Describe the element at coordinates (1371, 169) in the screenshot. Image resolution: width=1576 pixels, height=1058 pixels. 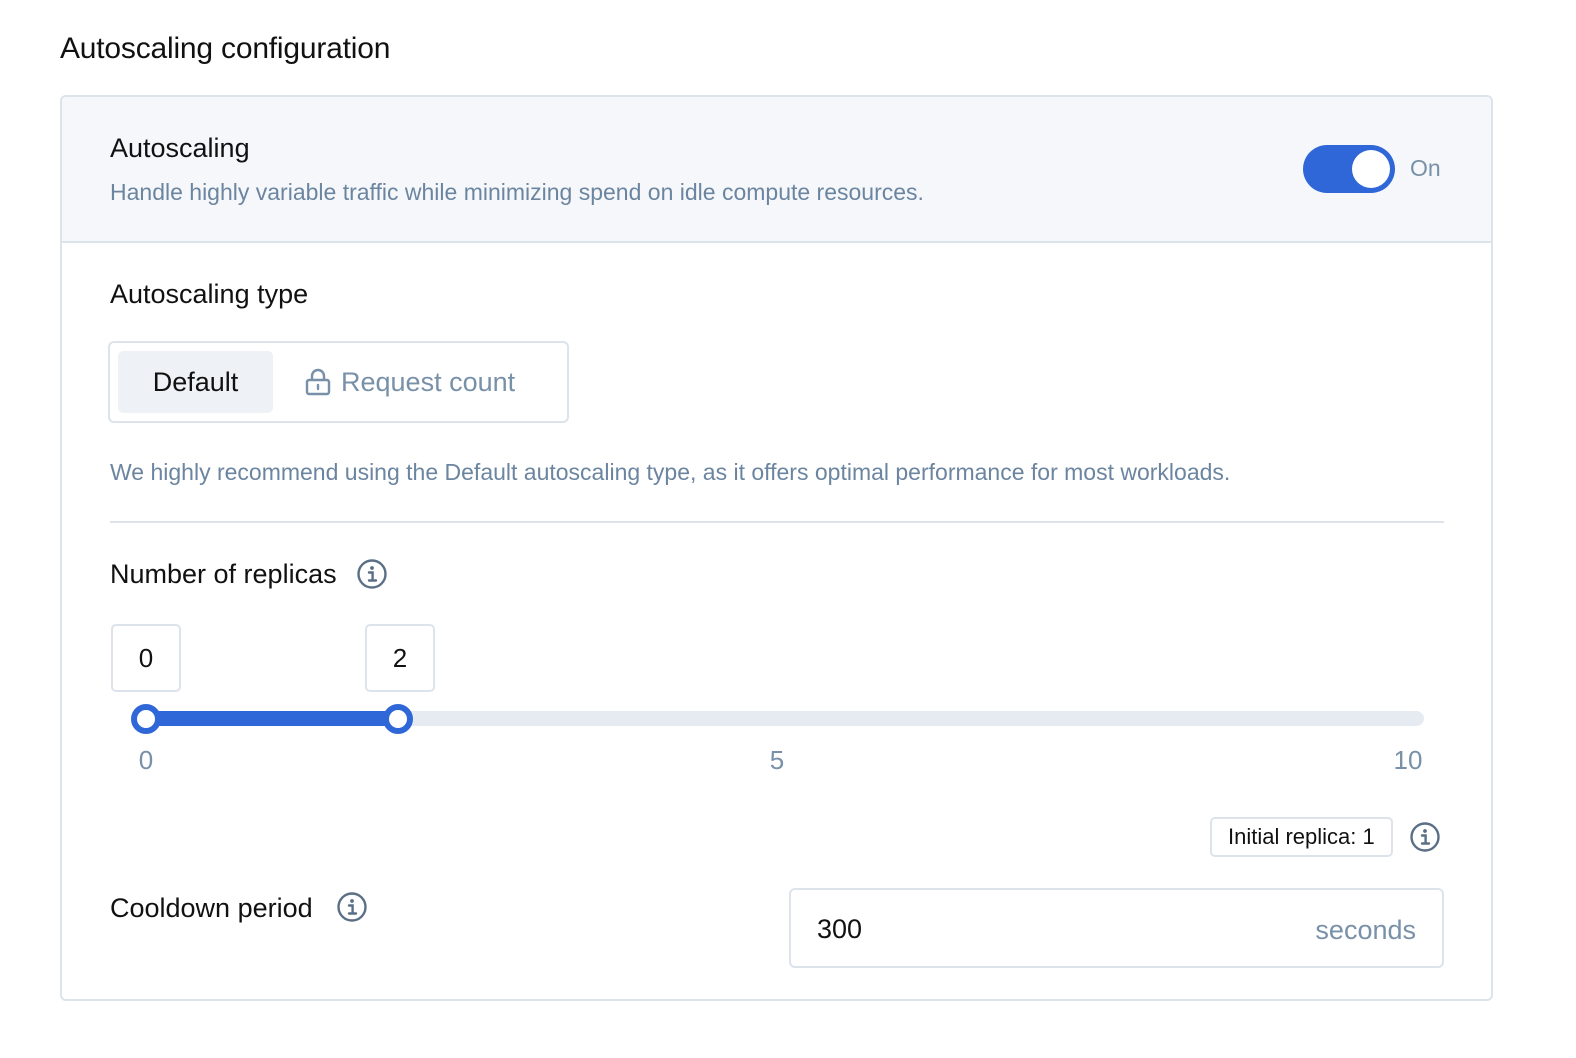
I see `toggle-knob` at that location.